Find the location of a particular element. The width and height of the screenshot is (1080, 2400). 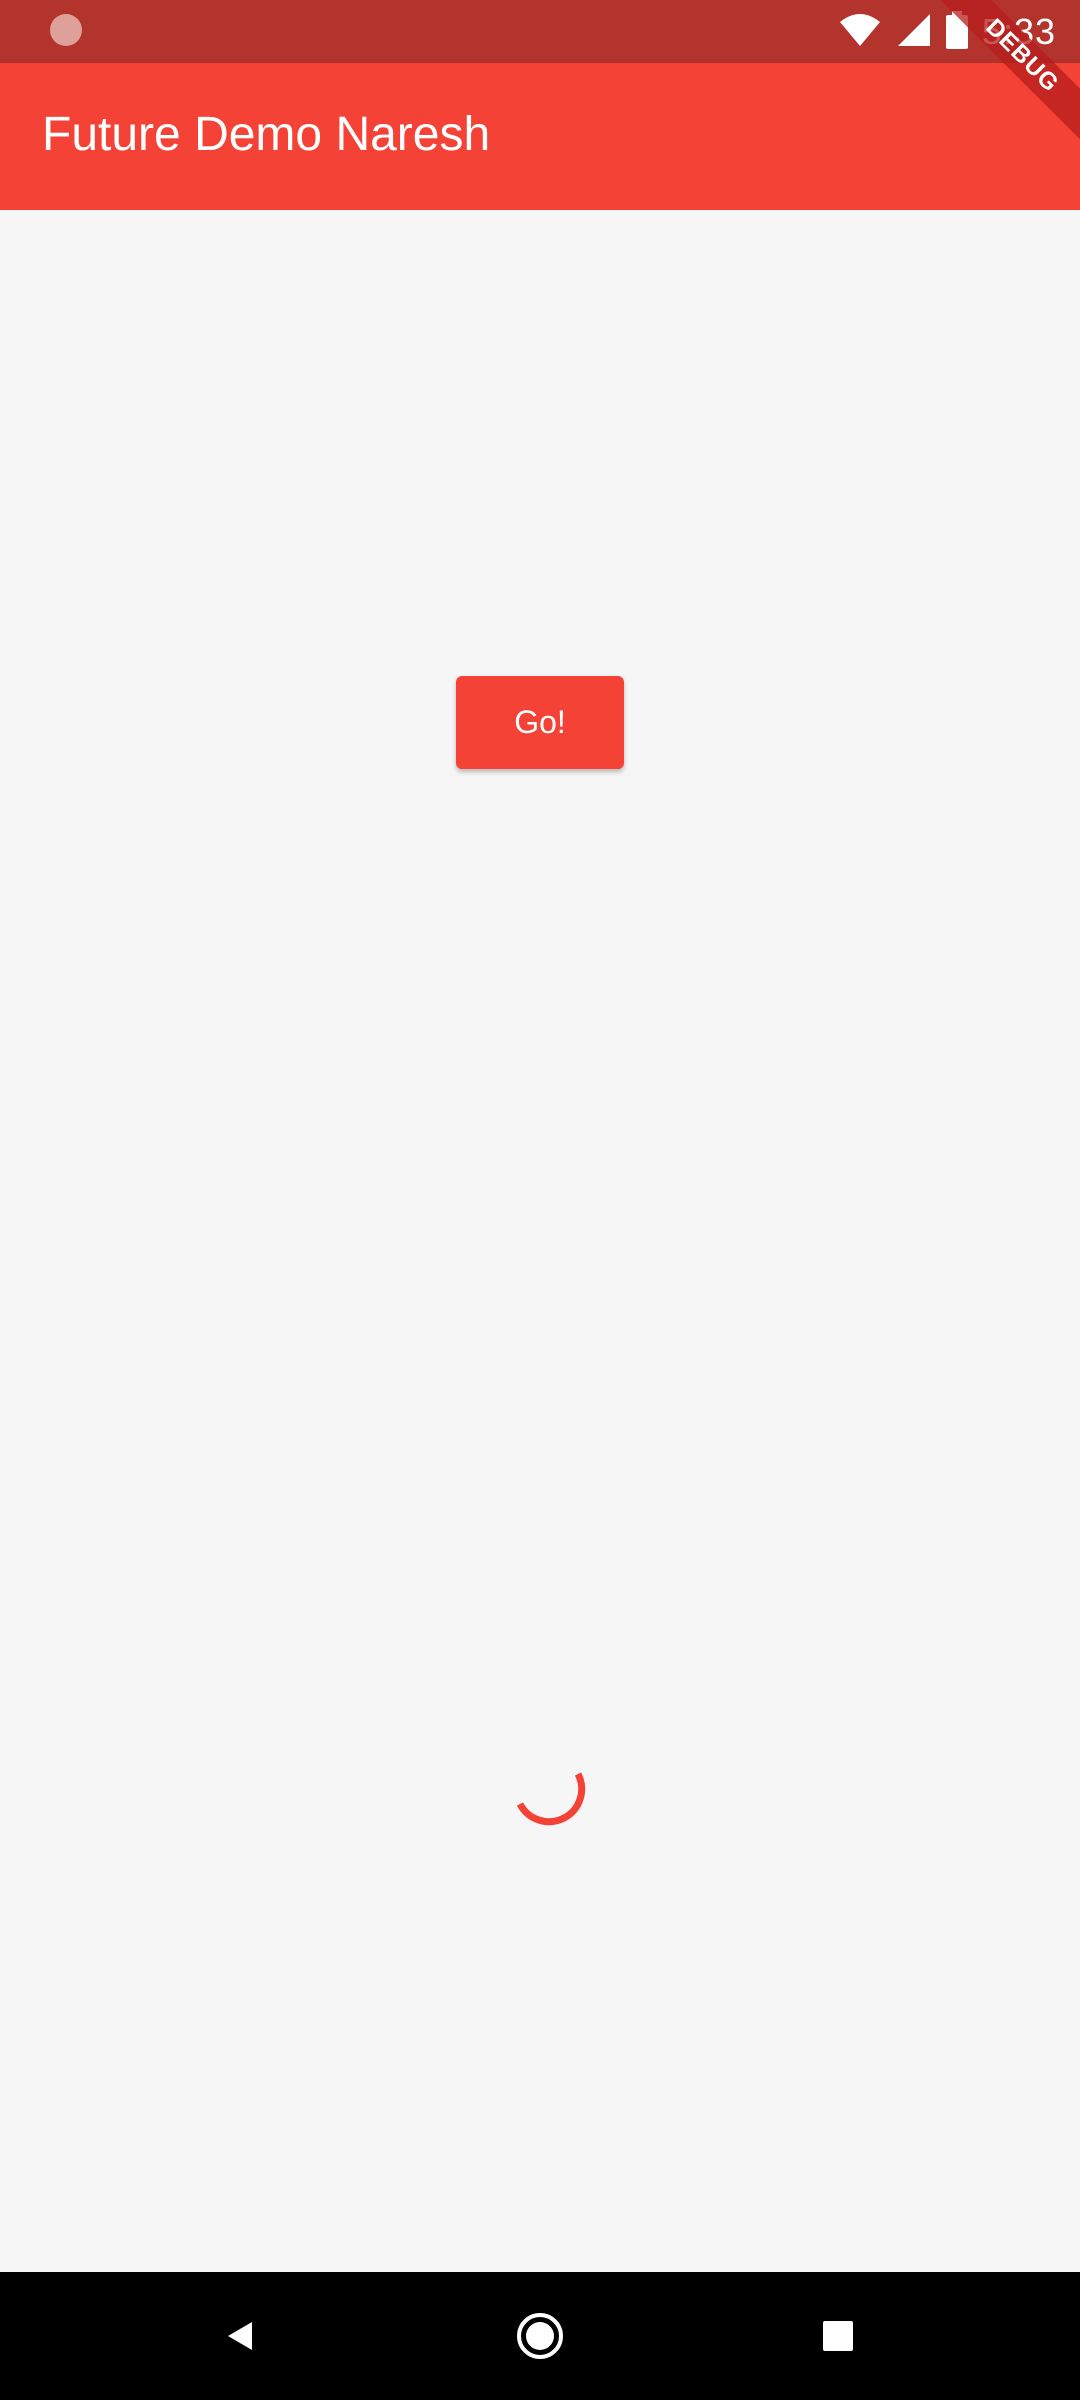

page-title: Future Demo Naresh is located at coordinates (266, 134).